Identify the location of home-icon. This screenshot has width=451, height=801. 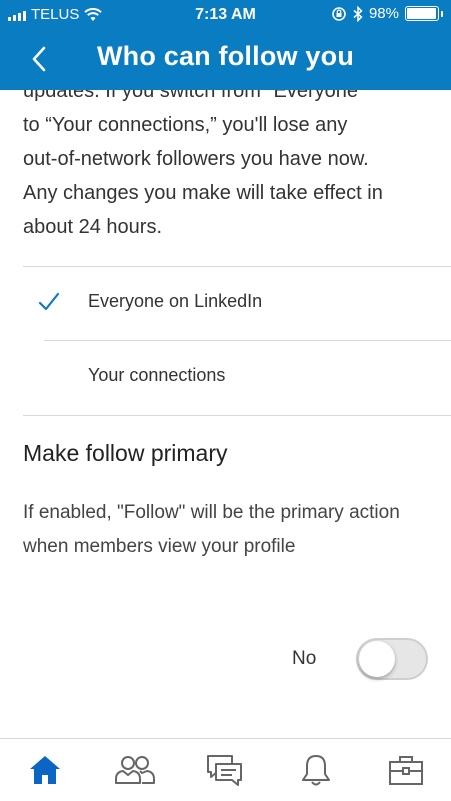
(45, 770).